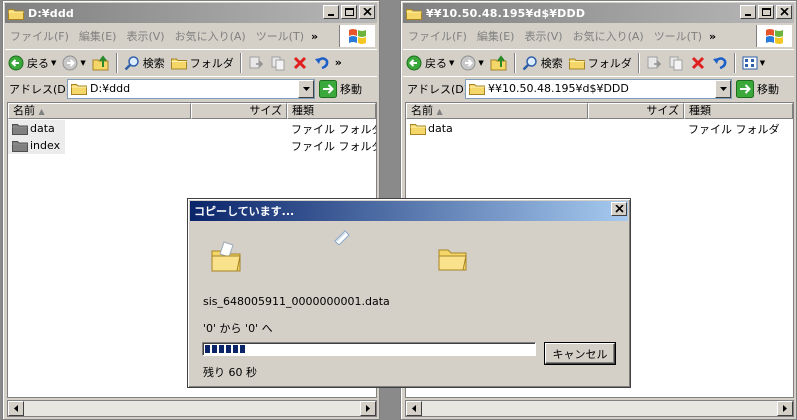 The width and height of the screenshot is (797, 420). Describe the element at coordinates (452, 260) in the screenshot. I see `destination-folder-icon` at that location.